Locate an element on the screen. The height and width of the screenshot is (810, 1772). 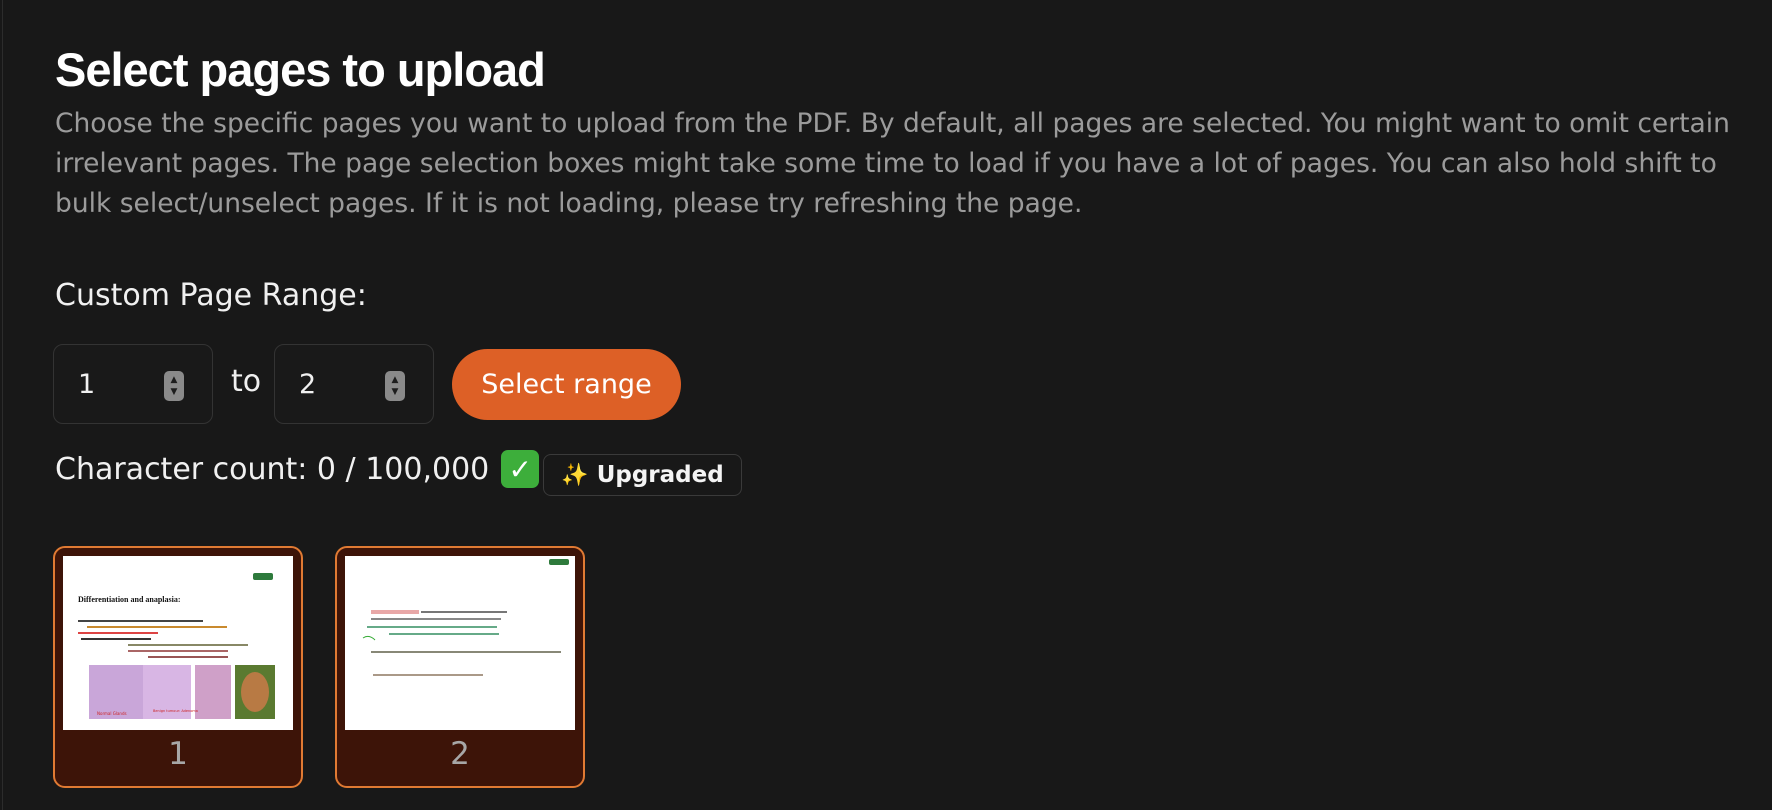
upgraded-label: Upgraded is located at coordinates (660, 475).